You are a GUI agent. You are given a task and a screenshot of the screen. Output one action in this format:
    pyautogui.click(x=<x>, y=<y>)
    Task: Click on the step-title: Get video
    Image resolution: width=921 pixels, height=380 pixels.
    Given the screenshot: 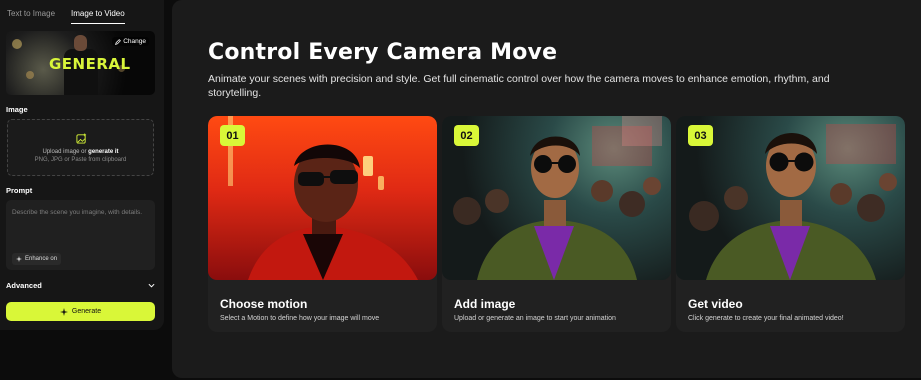 What is the action you would take?
    pyautogui.click(x=715, y=304)
    